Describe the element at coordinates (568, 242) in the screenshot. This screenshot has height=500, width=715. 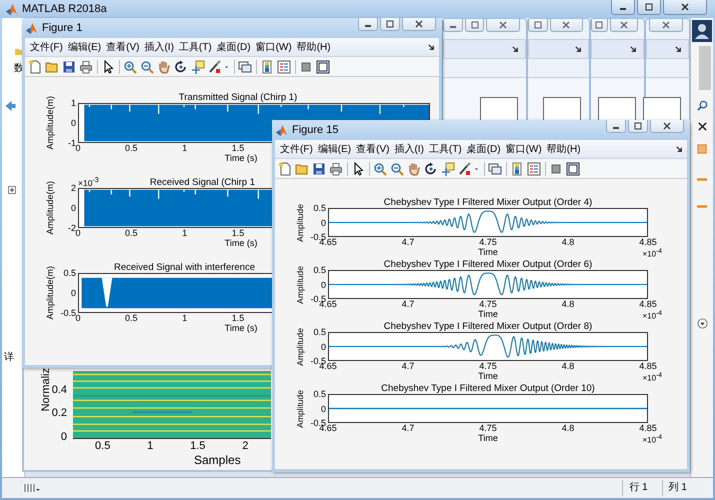
I see `tick-label: 4.8` at that location.